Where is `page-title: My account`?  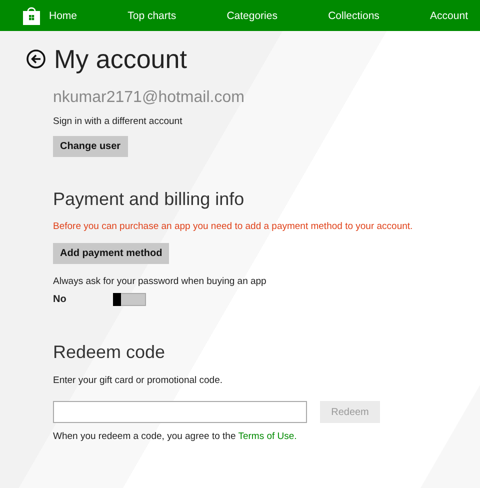
page-title: My account is located at coordinates (120, 59).